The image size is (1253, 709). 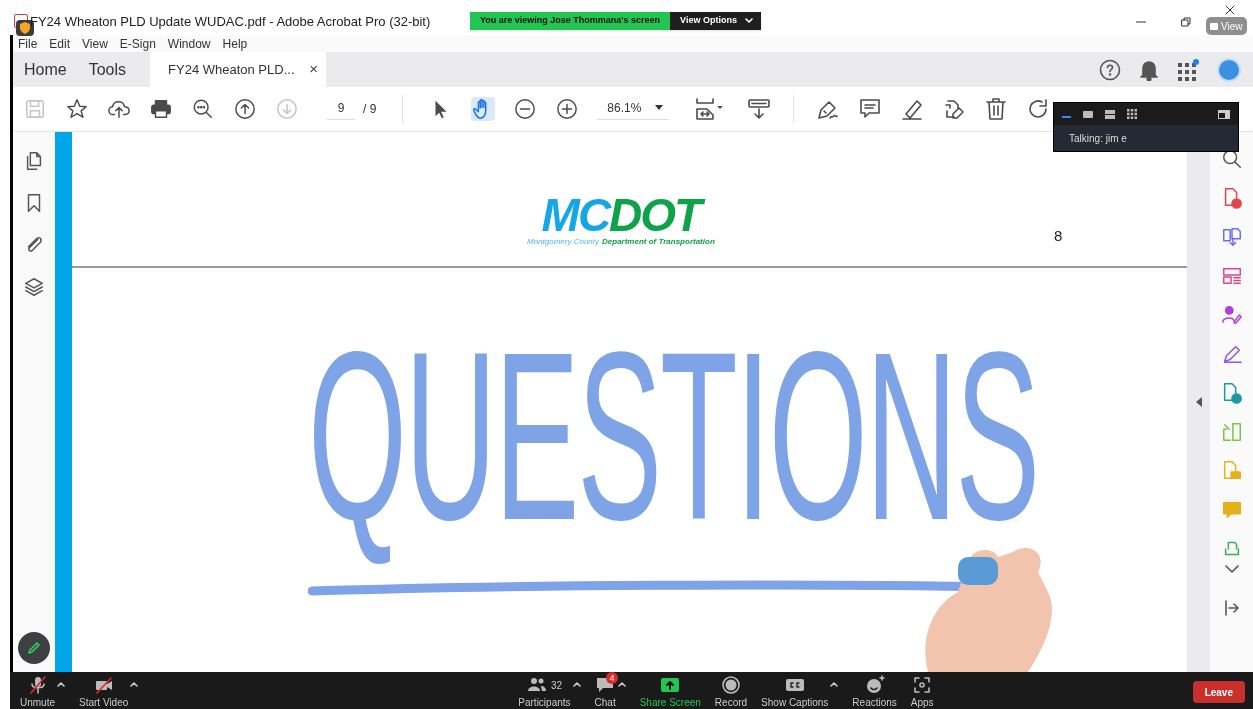 I want to click on smiley-icon, so click(x=874, y=685).